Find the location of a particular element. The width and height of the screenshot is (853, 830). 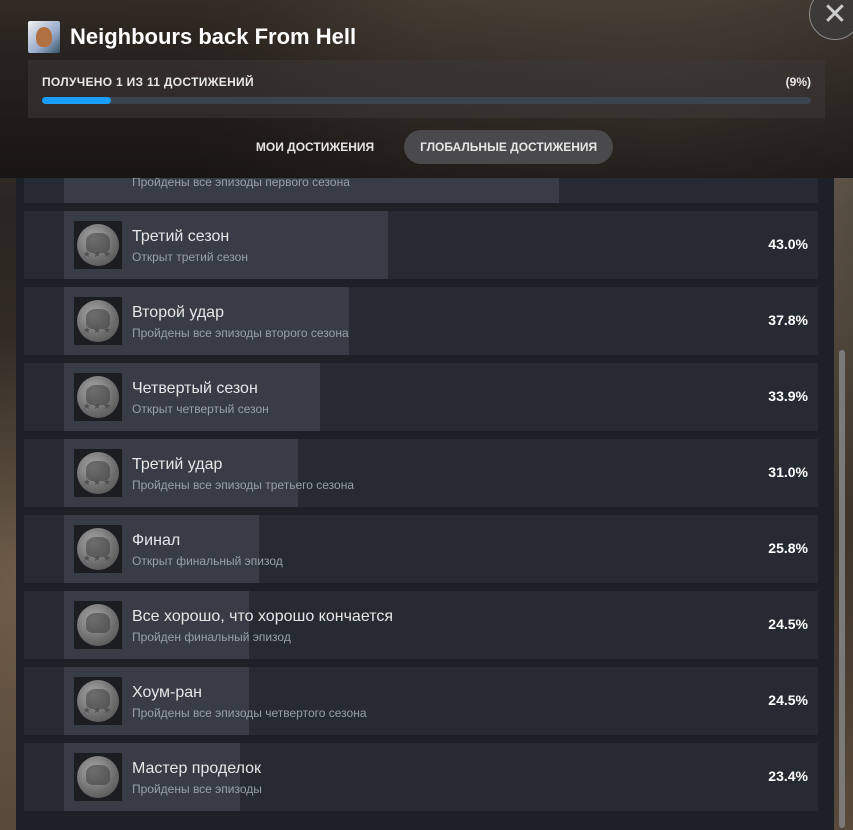

achievement-row: ★★★ Финал Открыт финальный эпизод 25.8% is located at coordinates (421, 549).